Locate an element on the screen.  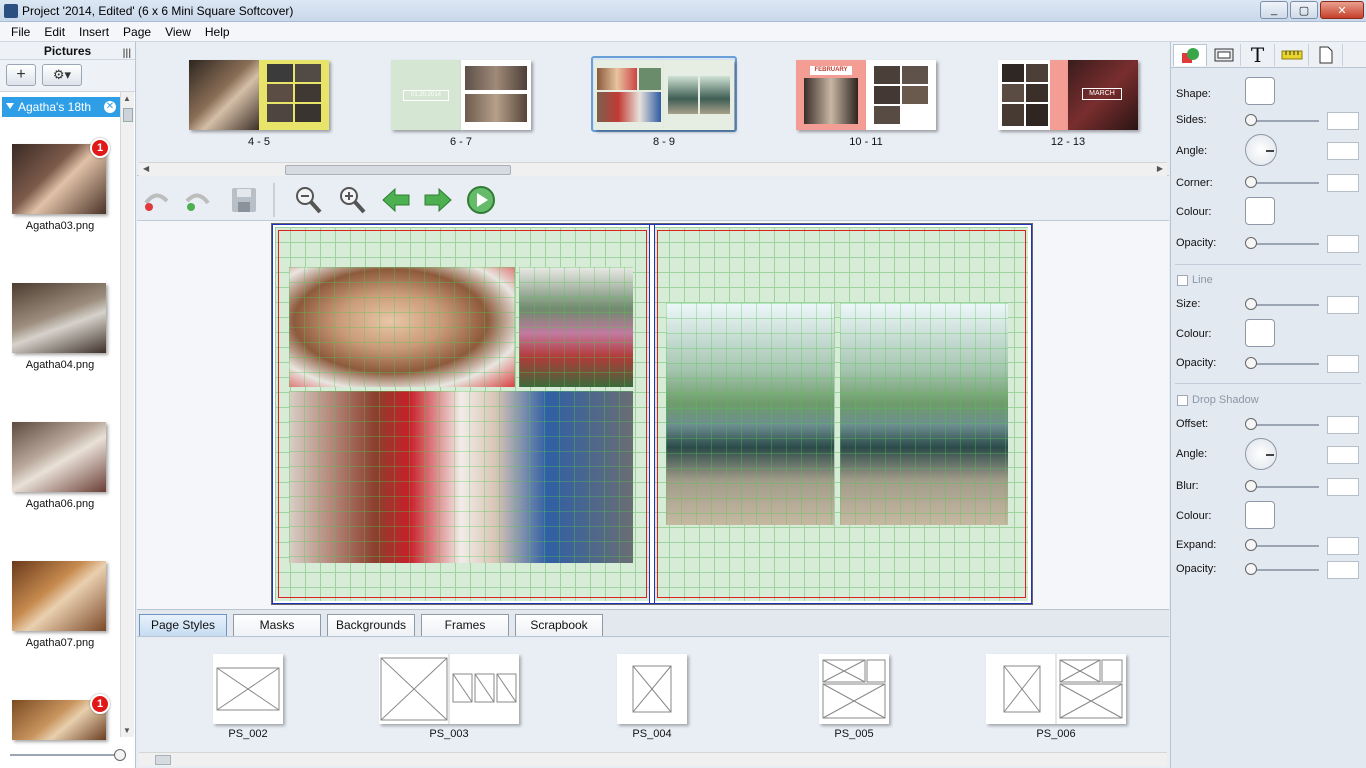
colour-swatch is located at coordinates (1260, 211).